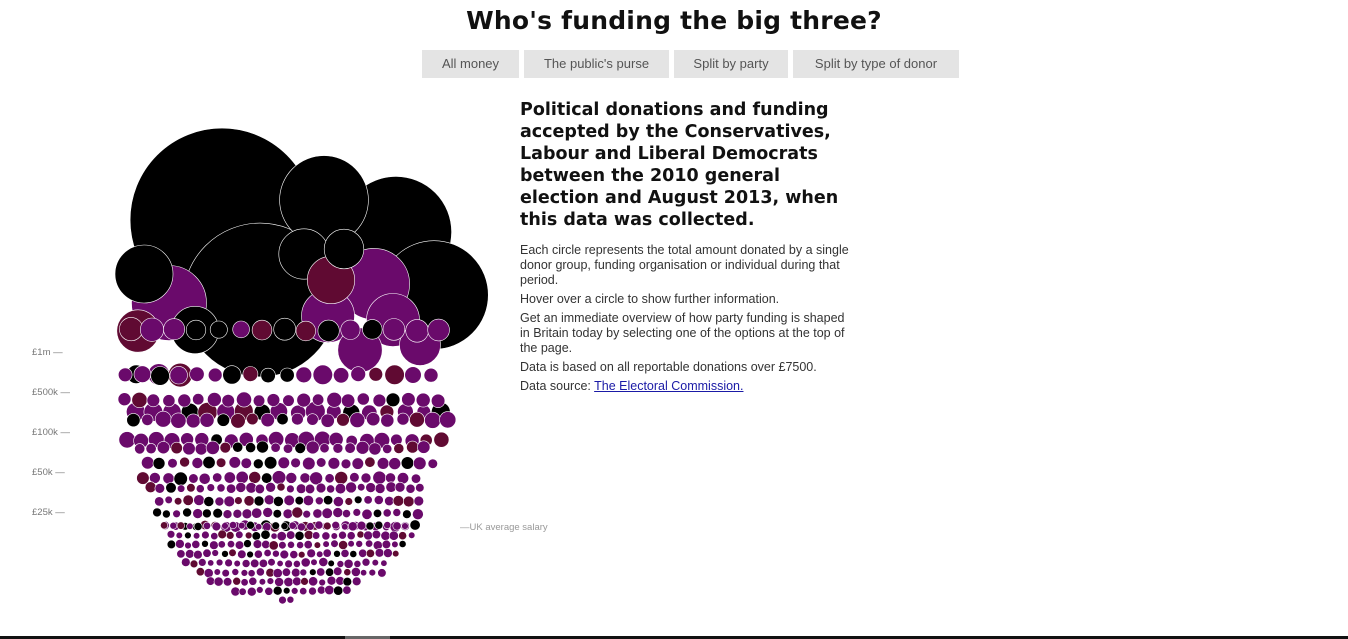 The image size is (1348, 639). Describe the element at coordinates (596, 64) in the screenshot. I see `tab-public-purse: The public's purse` at that location.